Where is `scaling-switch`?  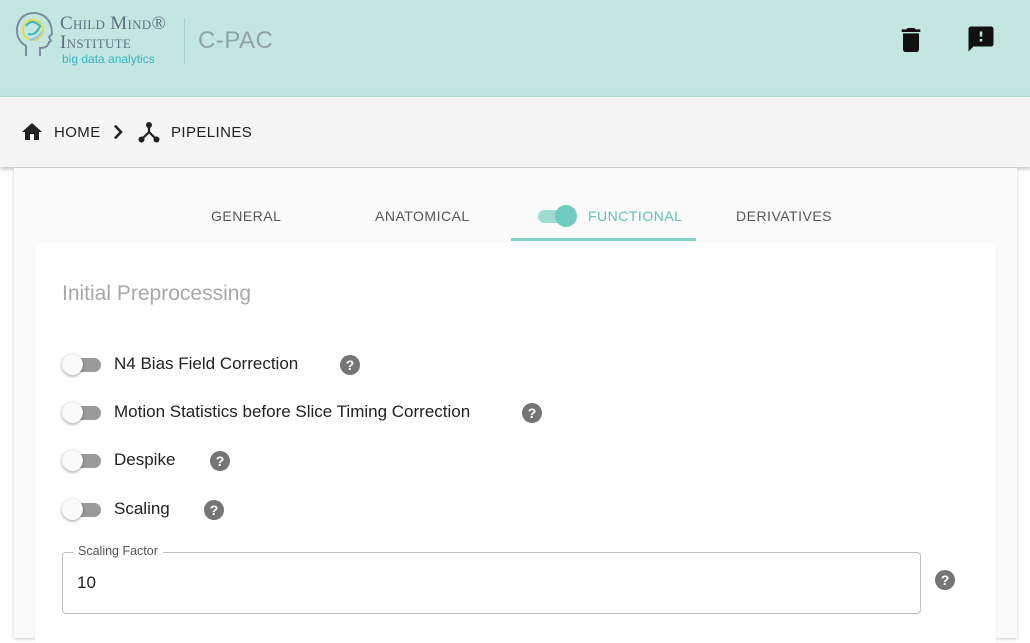 scaling-switch is located at coordinates (83, 510).